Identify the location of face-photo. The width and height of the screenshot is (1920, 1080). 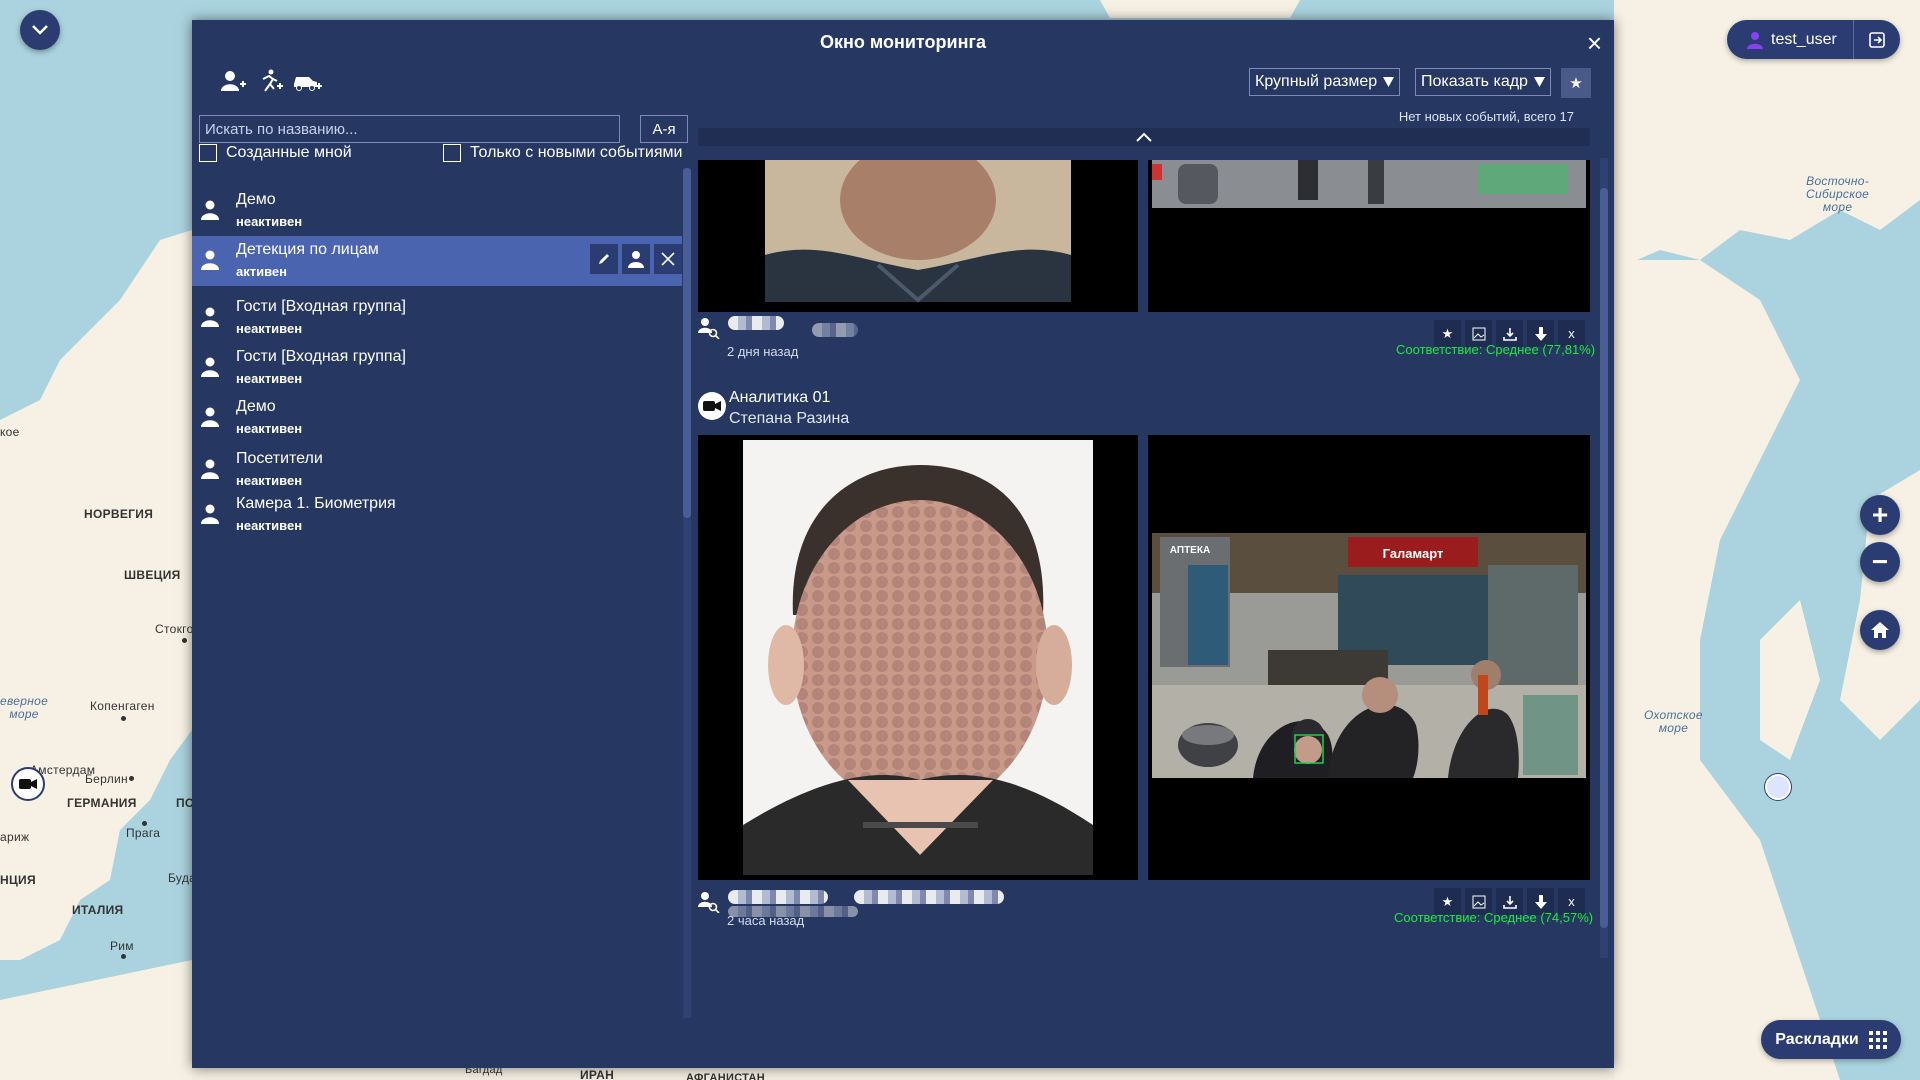
(918, 236).